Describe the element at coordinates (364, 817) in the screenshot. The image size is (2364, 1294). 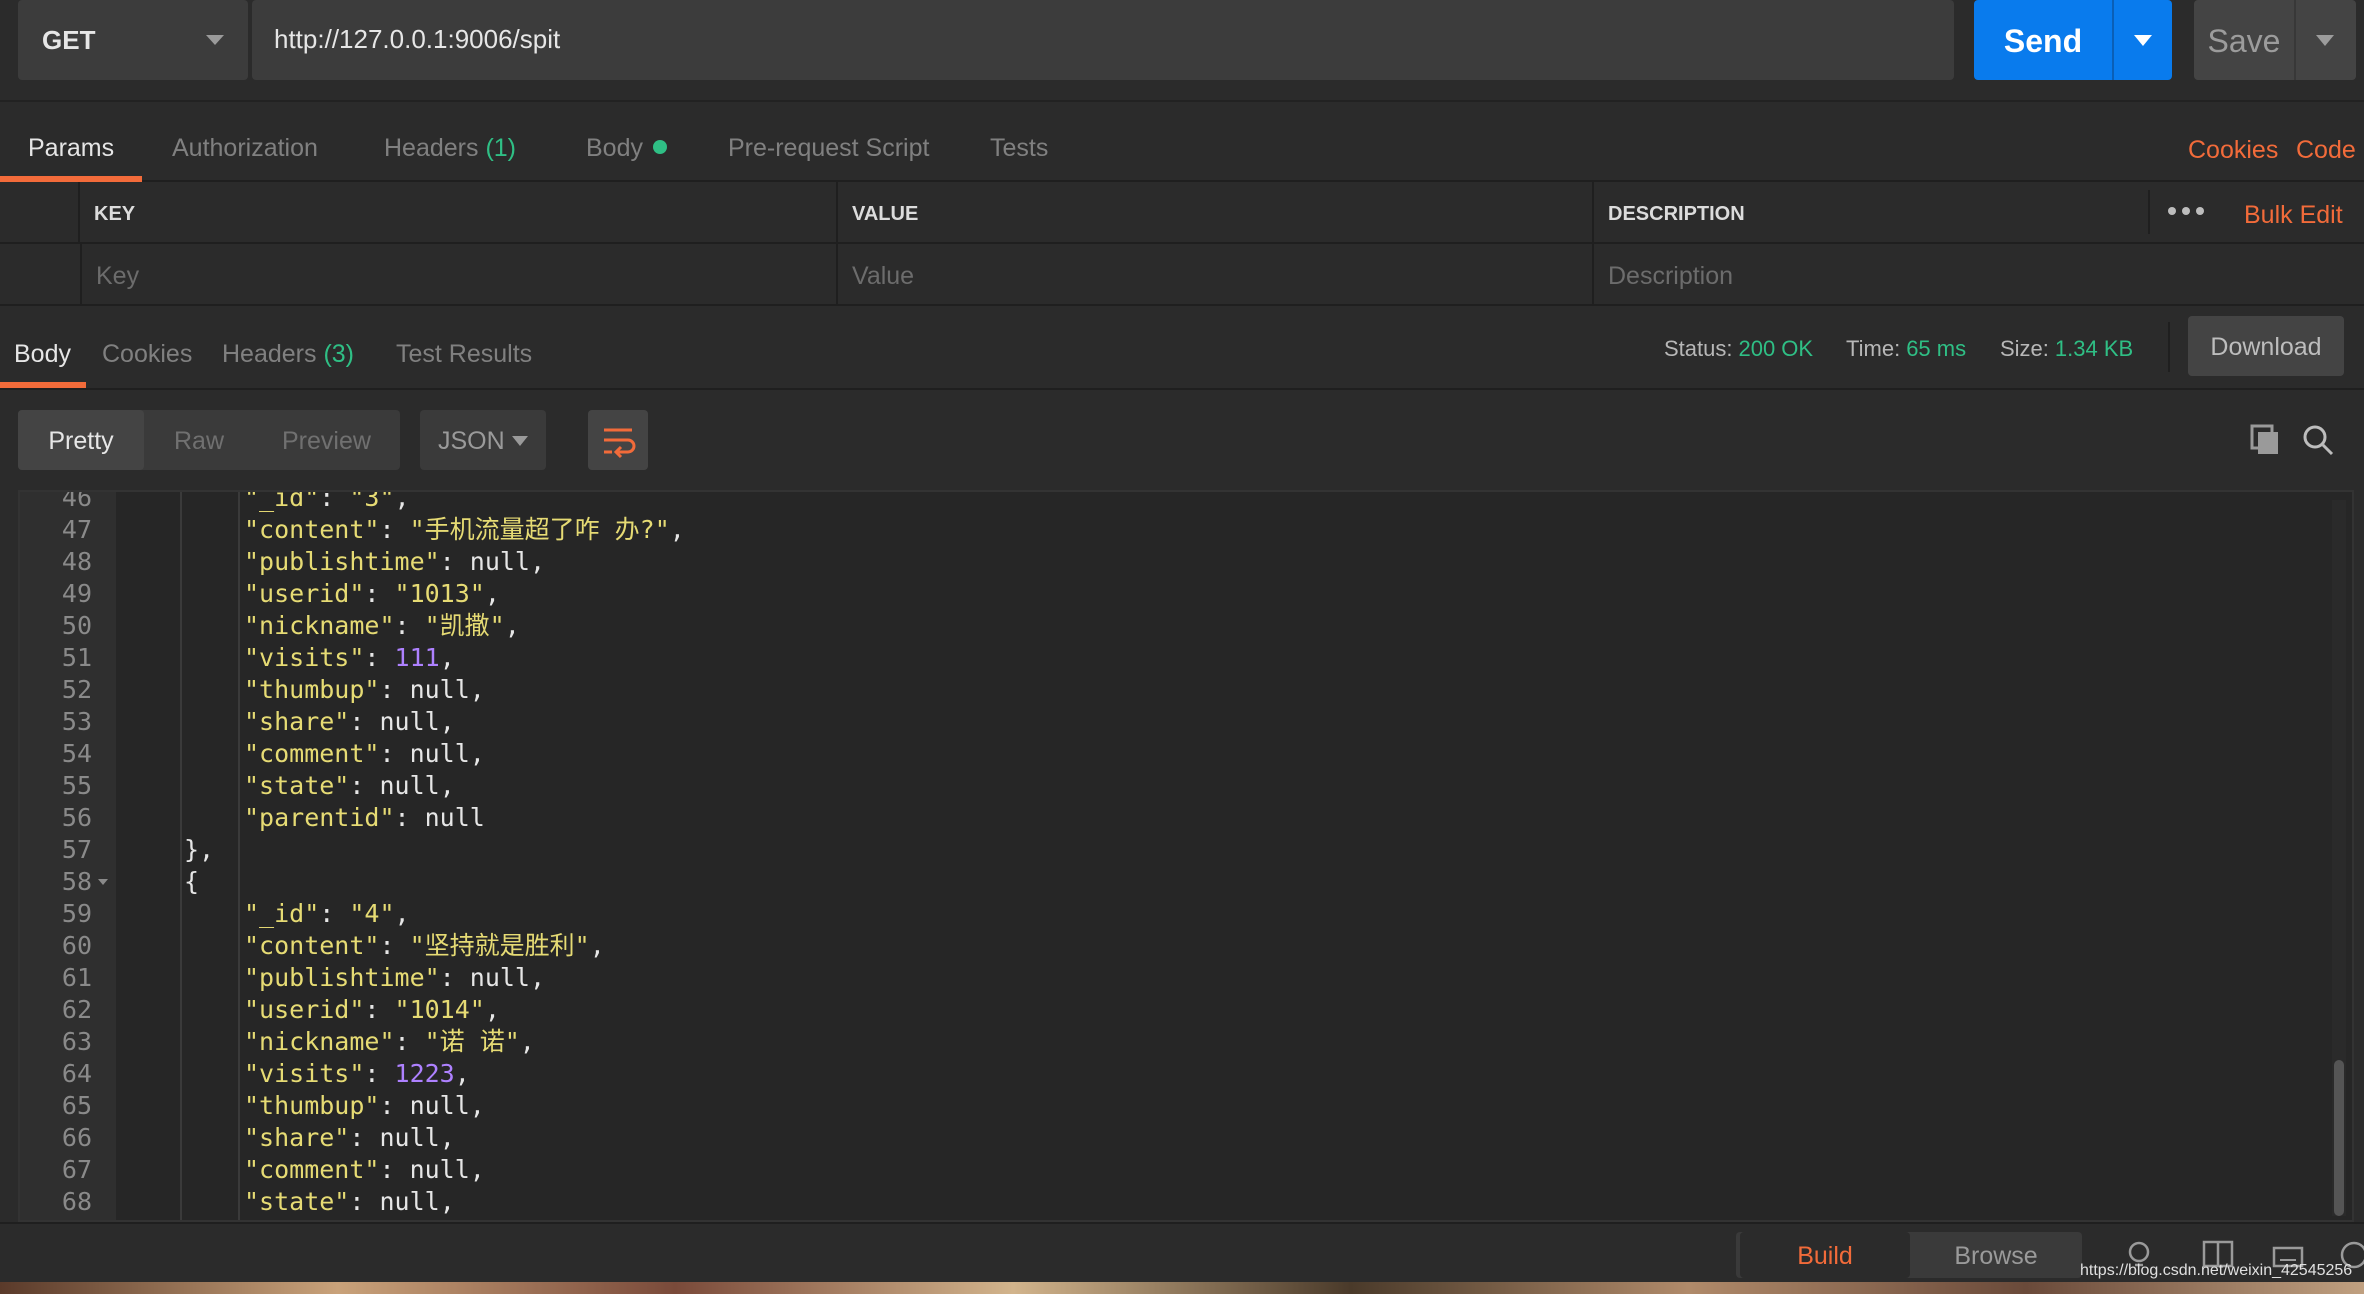
I see `code-text: "parentid": null` at that location.